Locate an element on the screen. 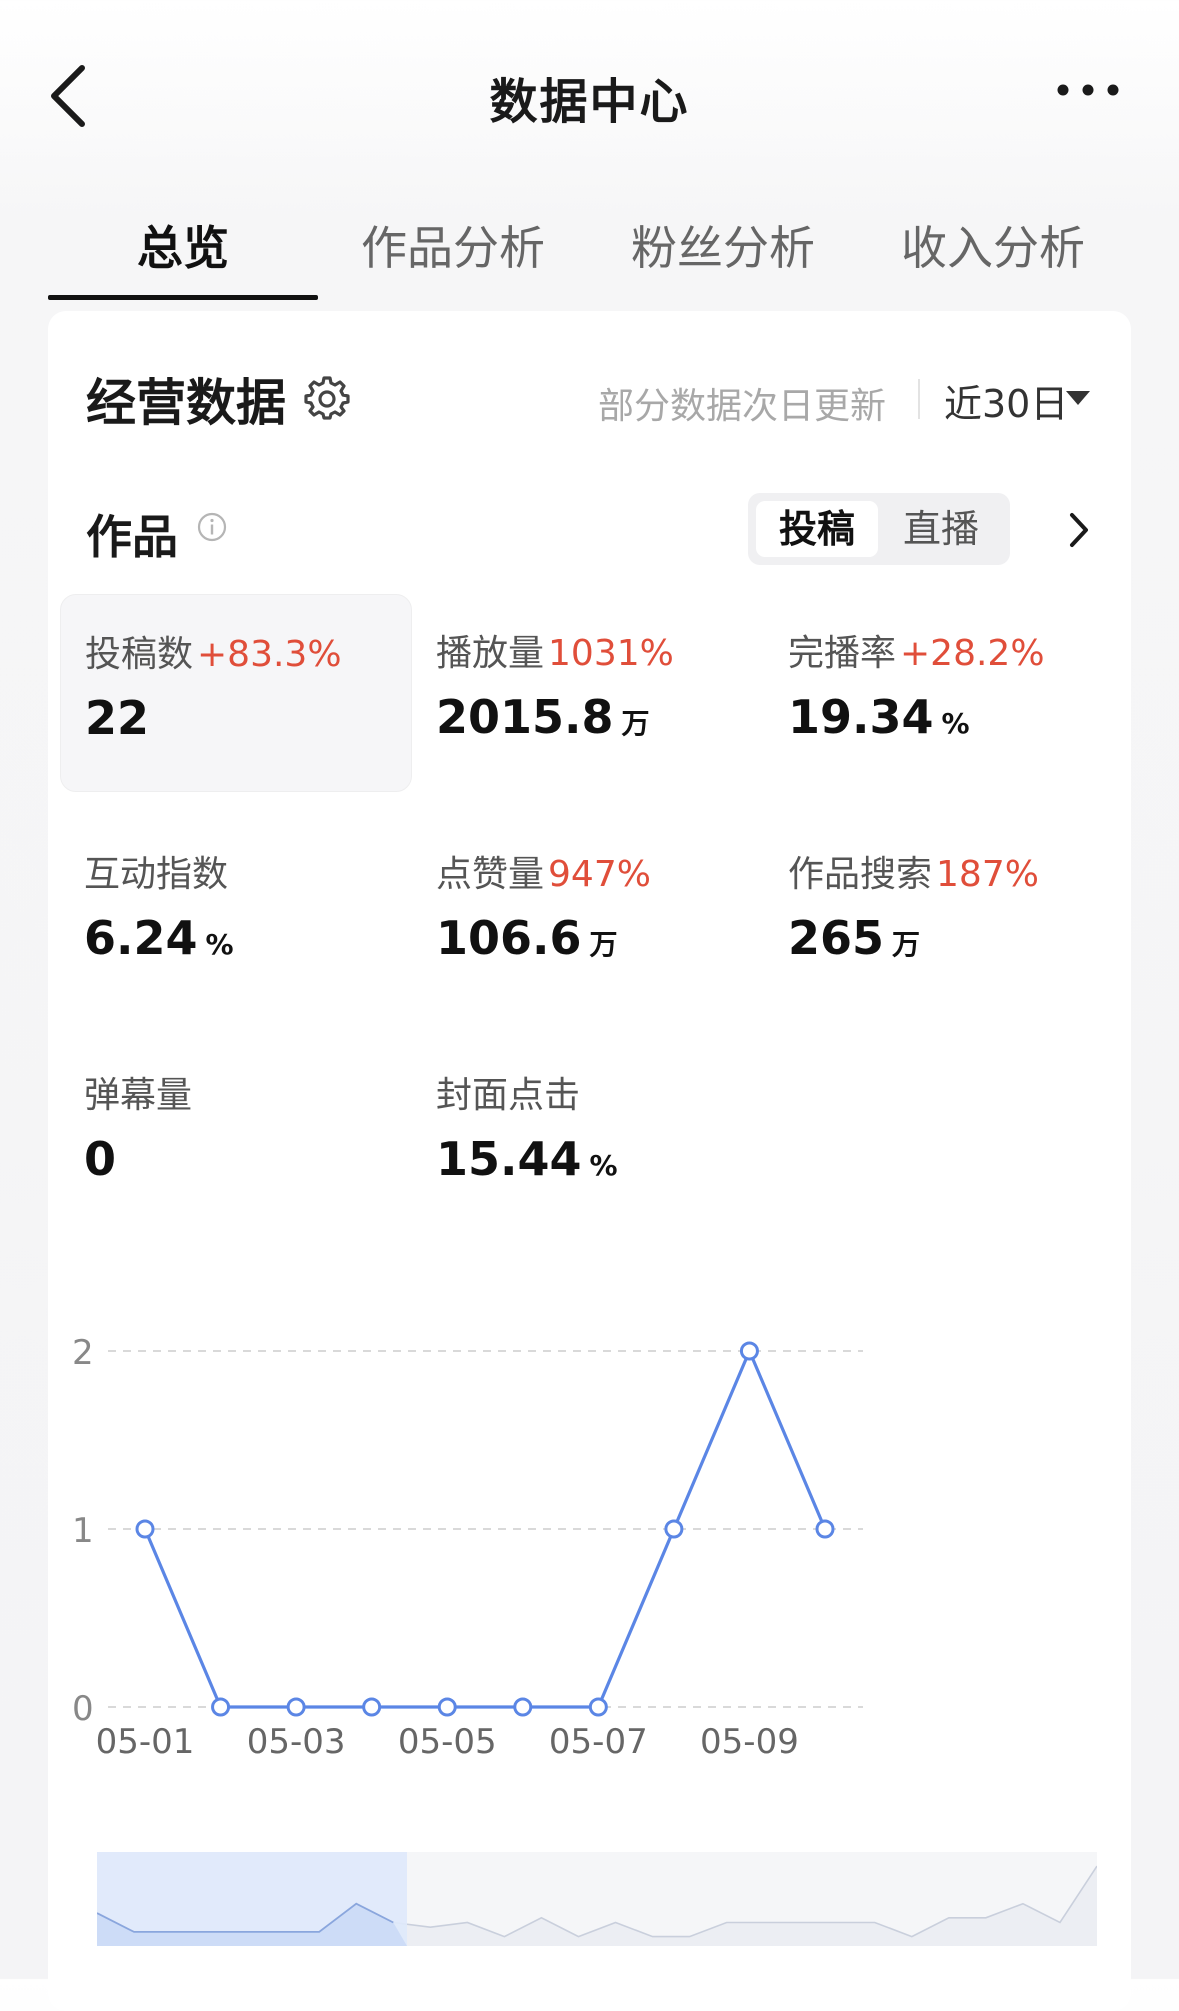 This screenshot has height=2011, width=1179. metric-label-text: 投稿数 is located at coordinates (139, 654).